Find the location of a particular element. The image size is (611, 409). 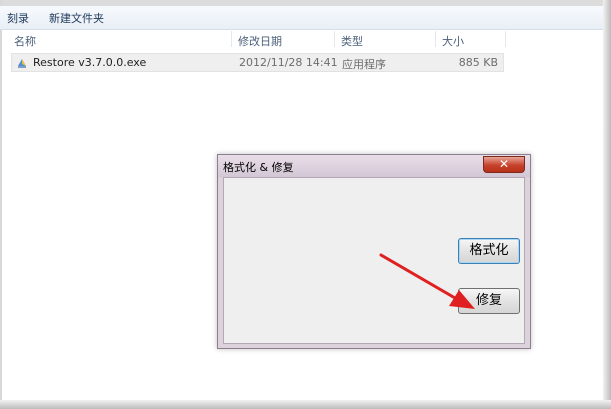

window-frame-bottom is located at coordinates (305, 404).